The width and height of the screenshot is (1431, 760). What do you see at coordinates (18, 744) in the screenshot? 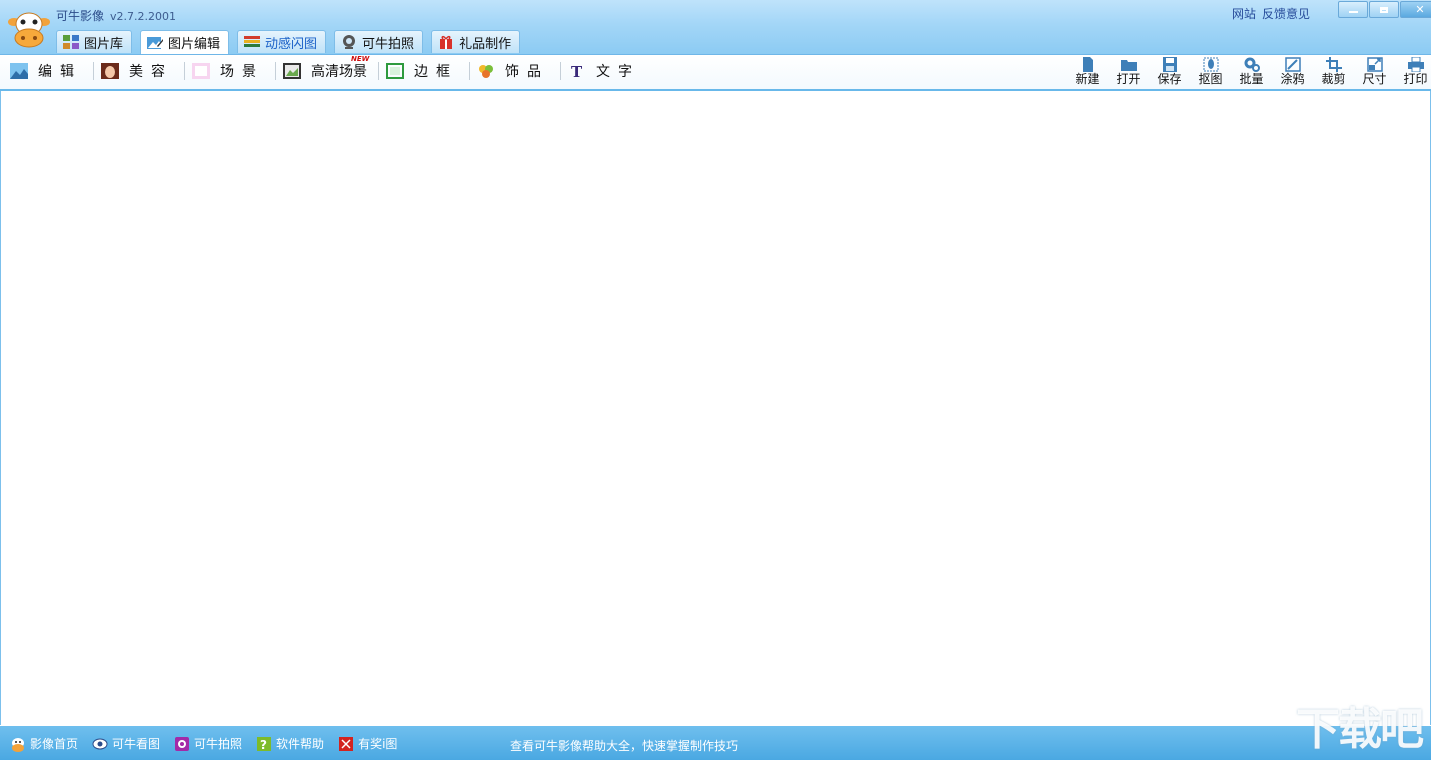
I see `cow-icon` at bounding box center [18, 744].